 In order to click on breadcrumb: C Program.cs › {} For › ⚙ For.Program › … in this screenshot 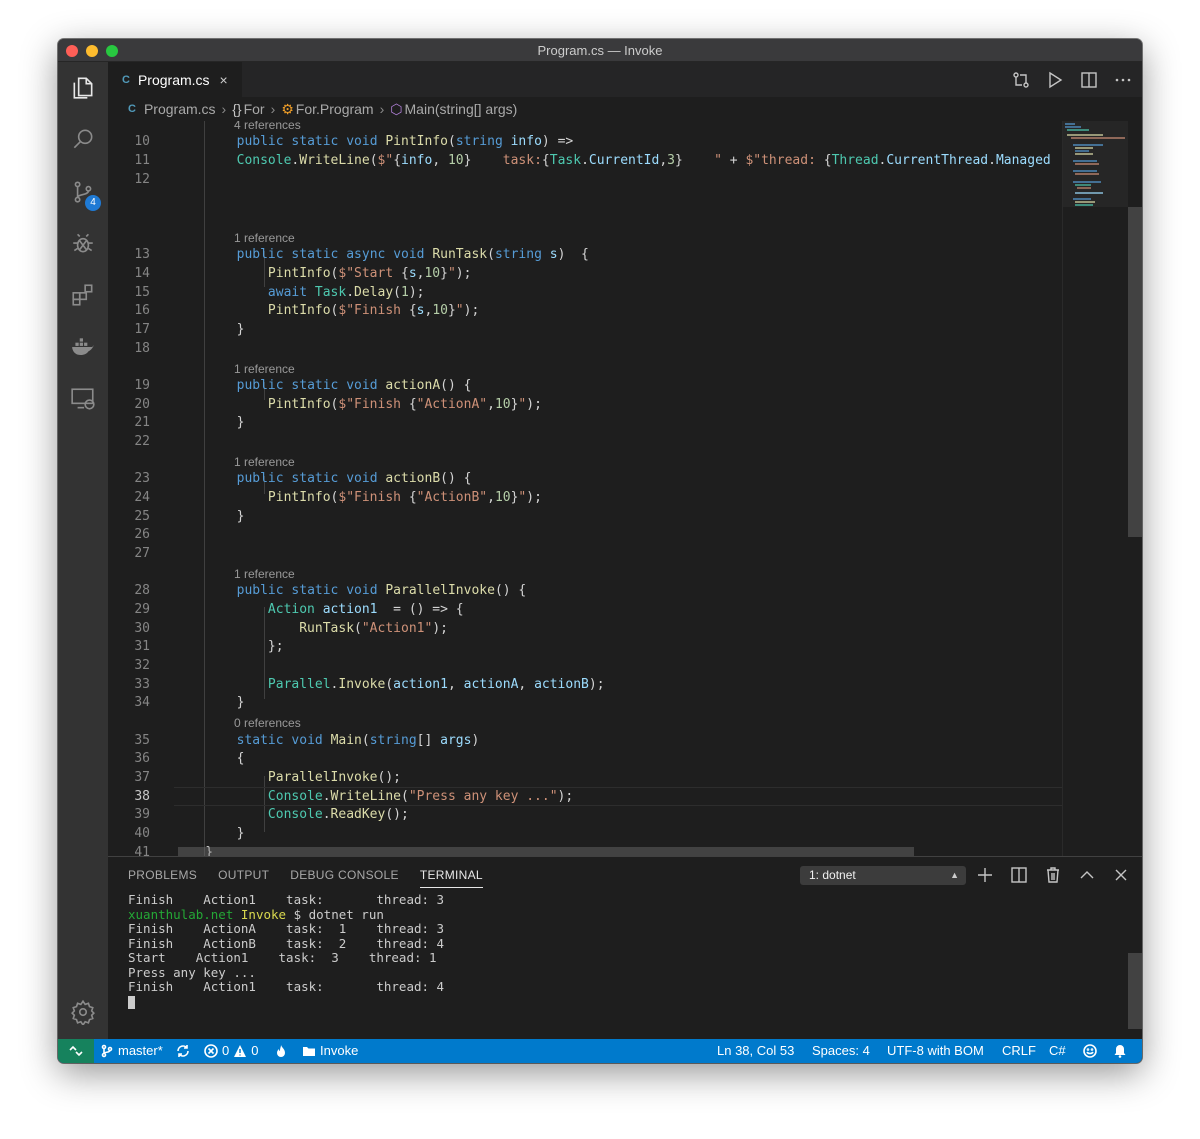, I will do `click(625, 109)`.